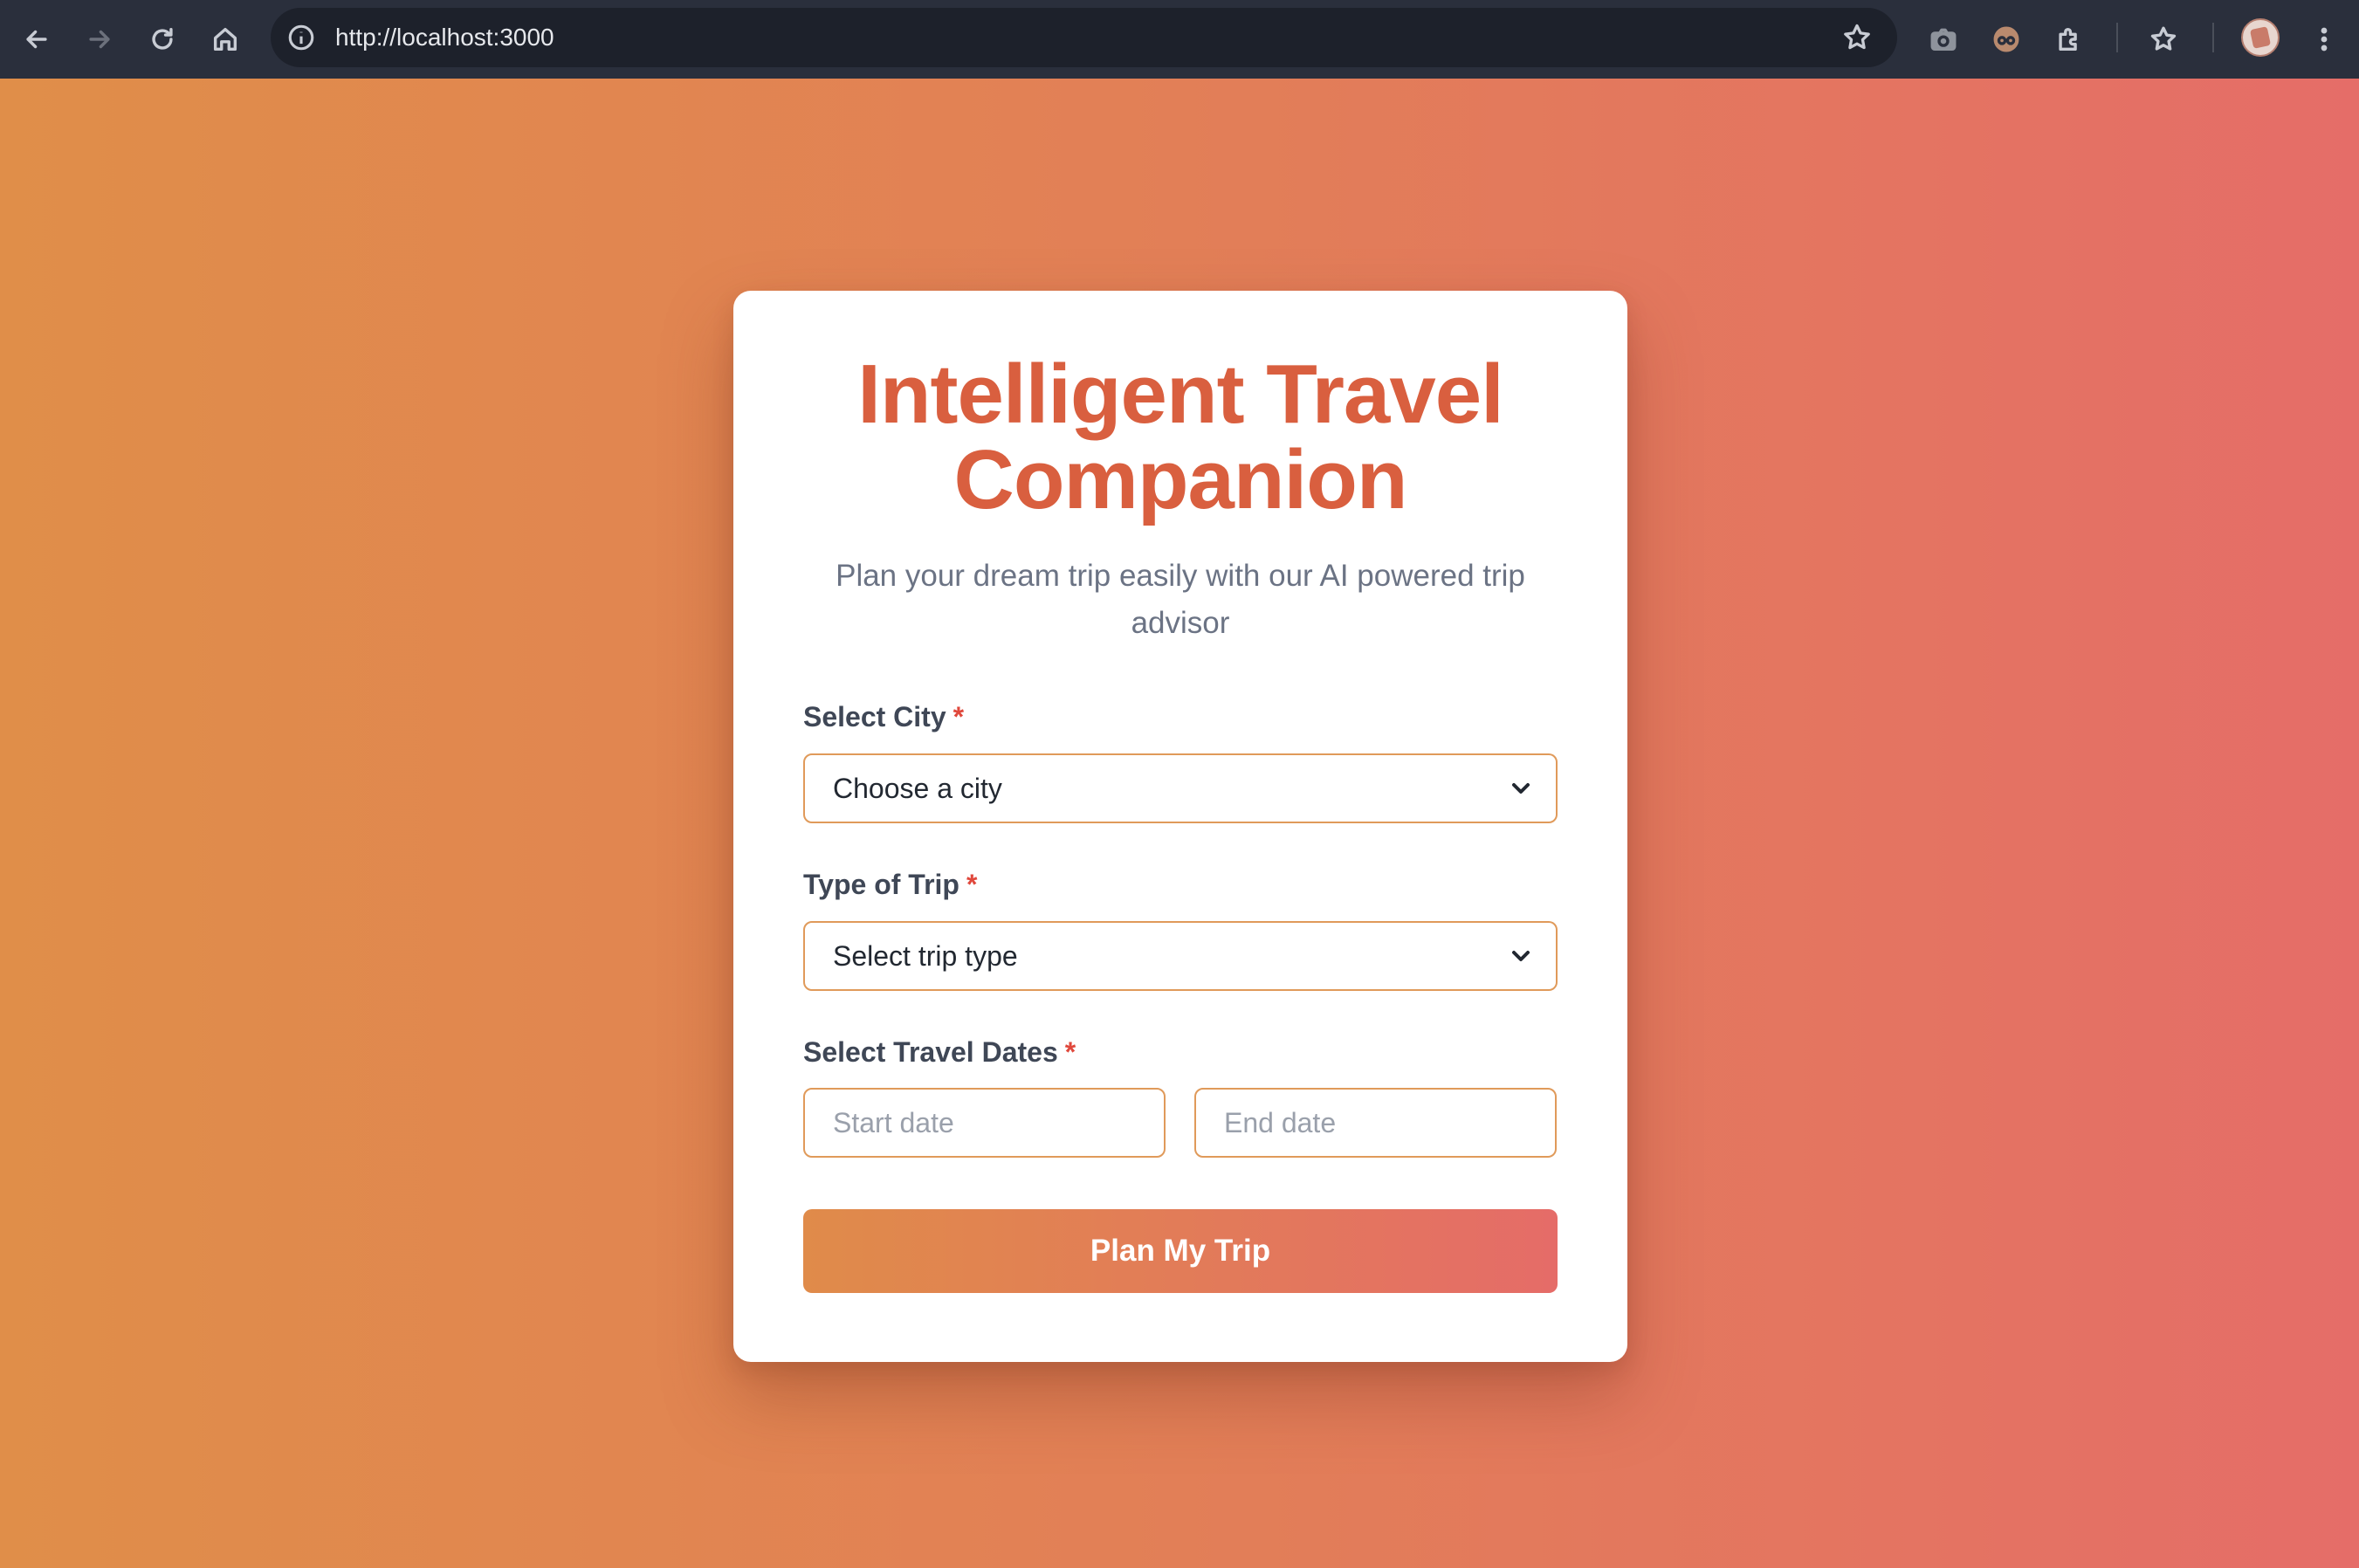 This screenshot has width=2359, height=1568. What do you see at coordinates (917, 788) in the screenshot?
I see `city-select-value: Choose a city` at bounding box center [917, 788].